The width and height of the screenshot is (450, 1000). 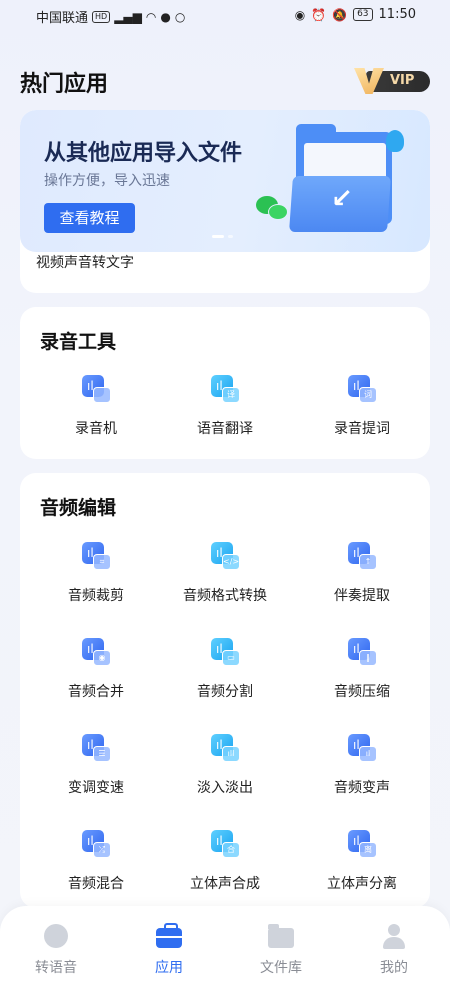 What do you see at coordinates (225, 16) in the screenshot?
I see `status-bar: 中国联通 HD ▂▄▆ ◠ ● ○ ◉ ⏰ 🔕 63 11:50` at bounding box center [225, 16].